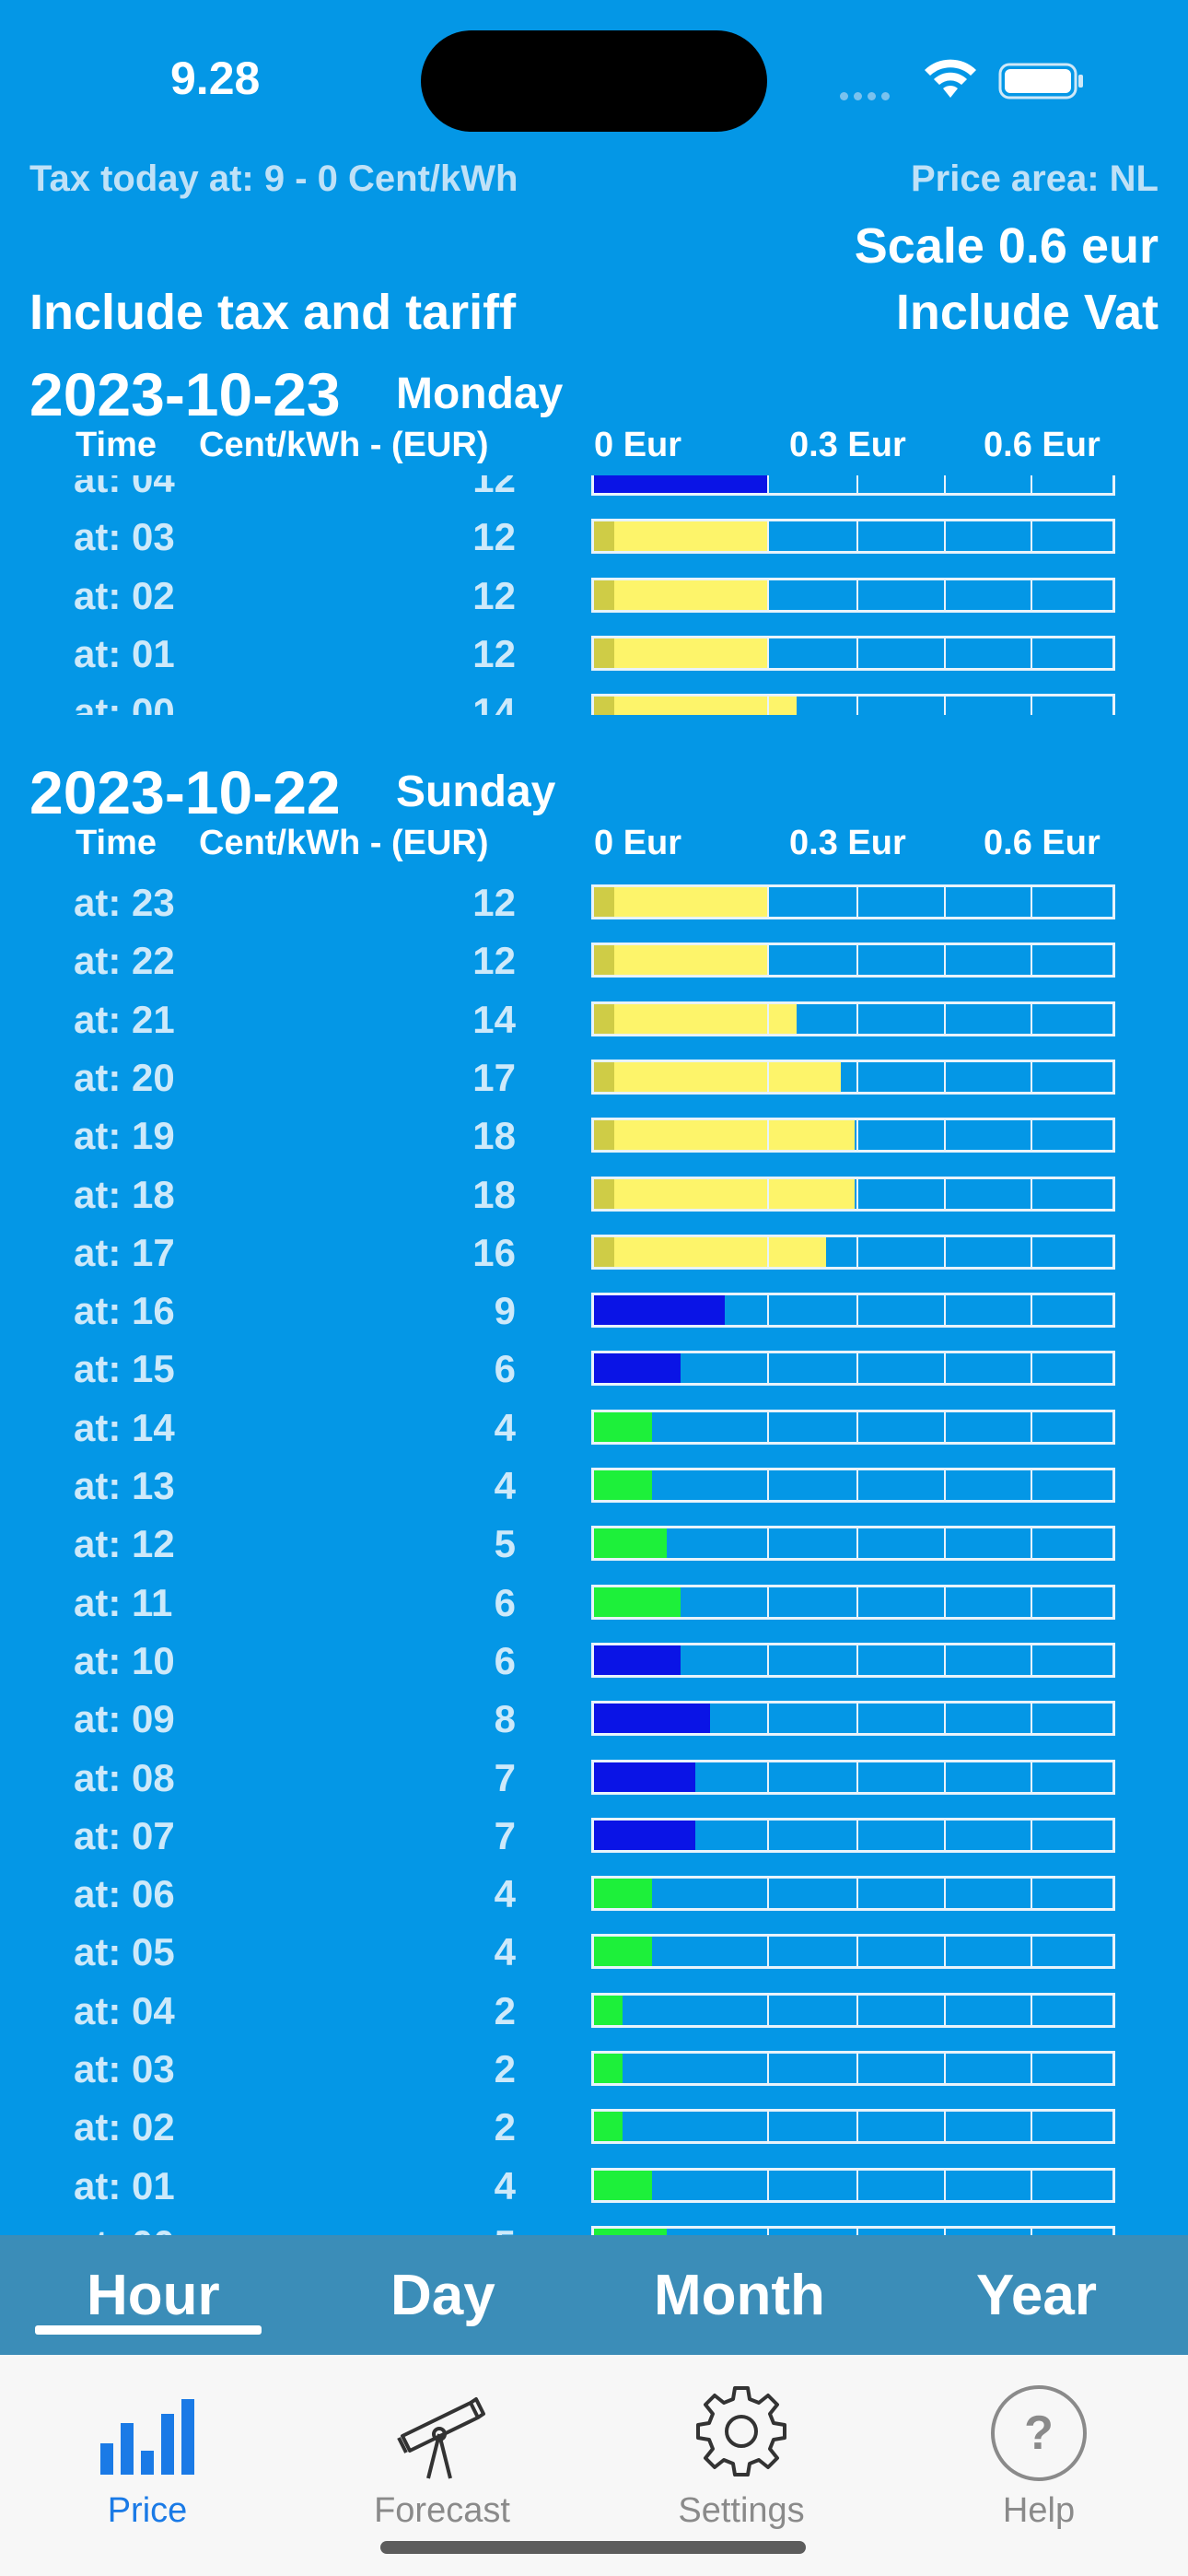  I want to click on price-row: at: 08 7, so click(594, 1778).